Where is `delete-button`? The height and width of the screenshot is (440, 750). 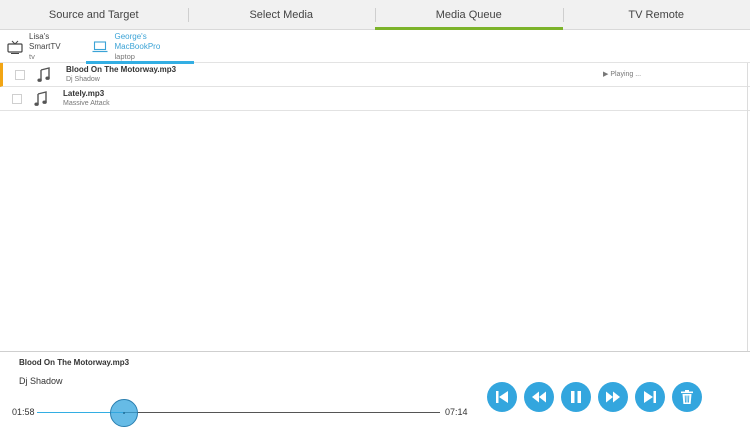
delete-button is located at coordinates (687, 397).